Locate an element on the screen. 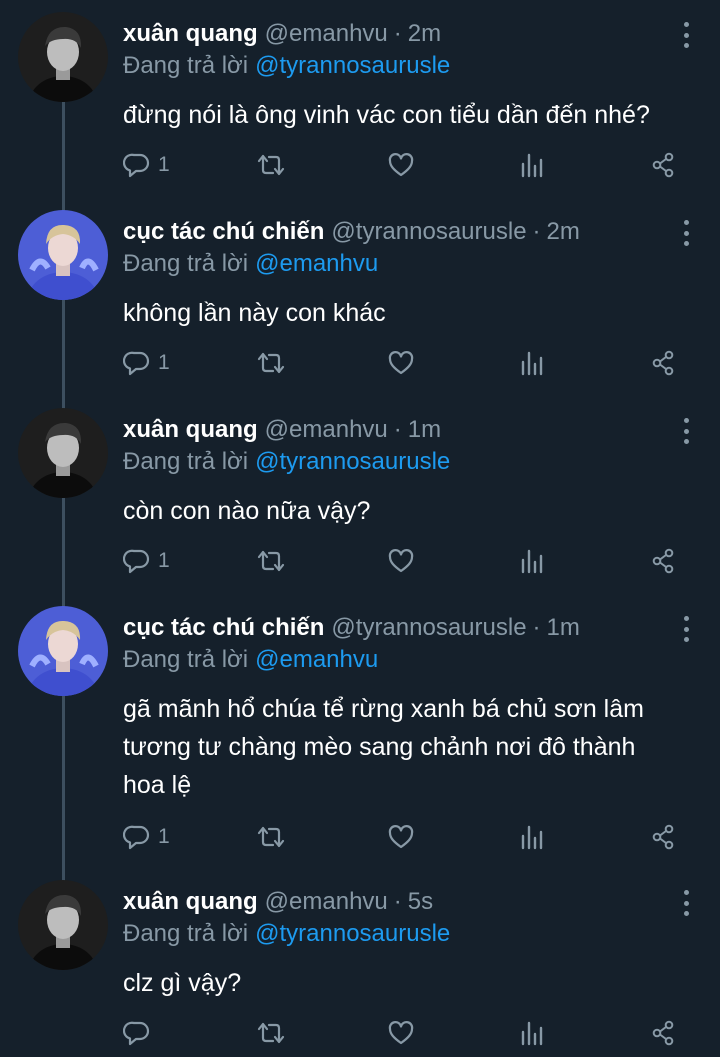  tweet-header: xuân quang @emanhvu · 5s is located at coordinates (278, 905).